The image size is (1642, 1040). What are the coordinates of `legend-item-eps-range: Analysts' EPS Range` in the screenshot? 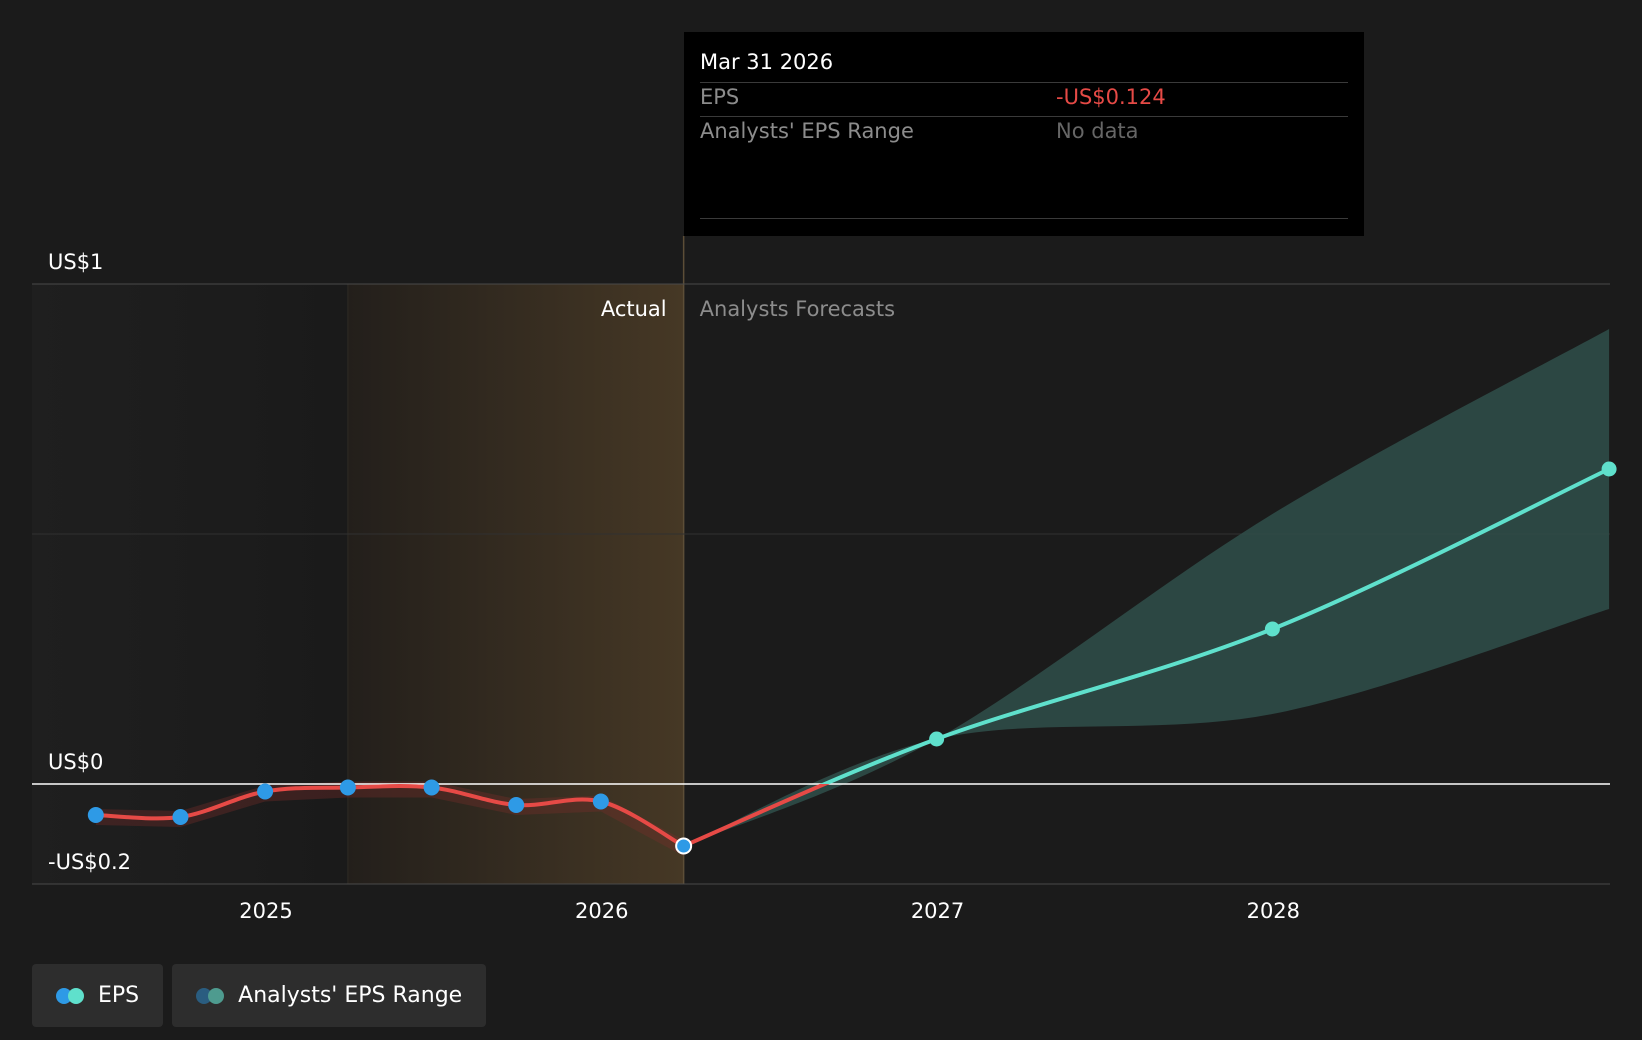 It's located at (329, 995).